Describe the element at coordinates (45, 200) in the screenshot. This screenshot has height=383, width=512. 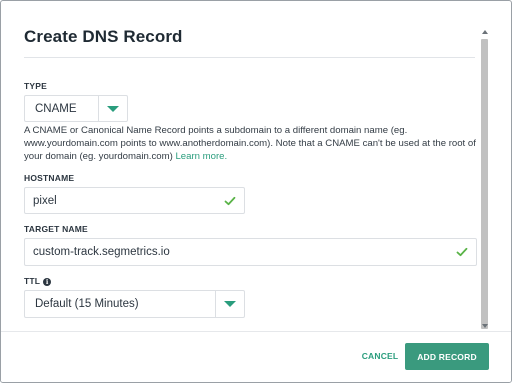
I see `hostname-value: pixel` at that location.